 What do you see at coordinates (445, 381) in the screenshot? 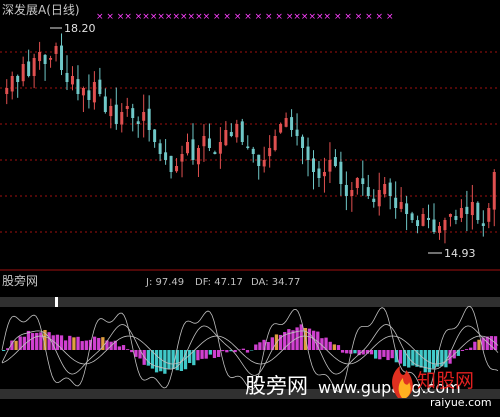
I see `watermark-logo-text: 知股网` at bounding box center [445, 381].